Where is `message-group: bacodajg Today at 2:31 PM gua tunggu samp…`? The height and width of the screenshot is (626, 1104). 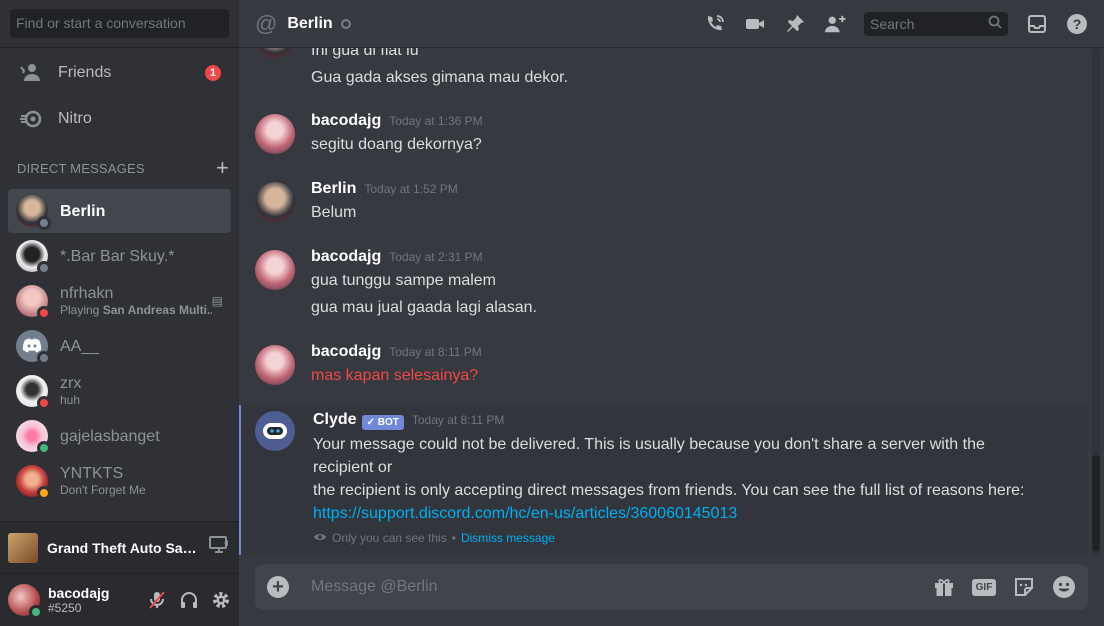
message-group: bacodajg Today at 2:31 PM gua tunggu samp… is located at coordinates (663, 283).